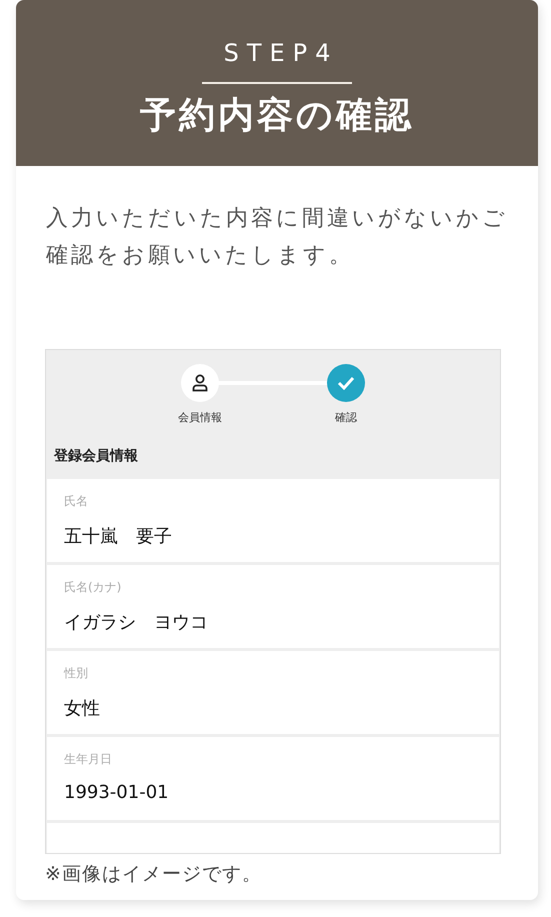 The height and width of the screenshot is (917, 551). What do you see at coordinates (118, 536) in the screenshot?
I see `field-value: 五十嵐 要子` at bounding box center [118, 536].